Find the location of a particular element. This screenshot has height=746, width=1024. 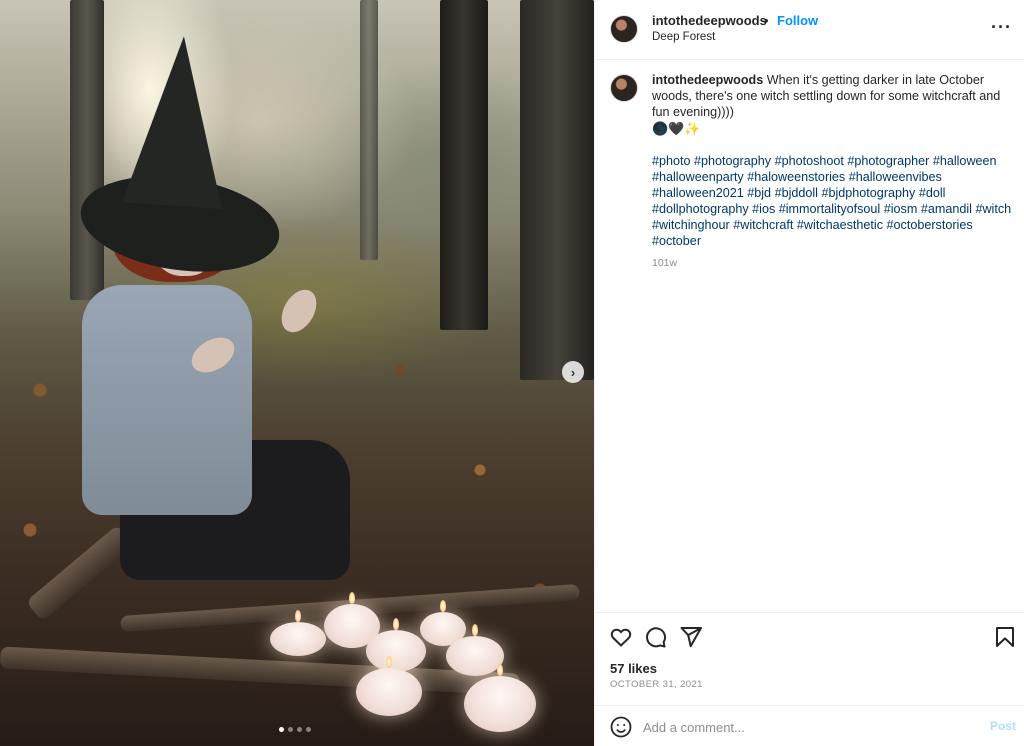

post-date: OCTOBER 31, 2021 is located at coordinates (656, 684).